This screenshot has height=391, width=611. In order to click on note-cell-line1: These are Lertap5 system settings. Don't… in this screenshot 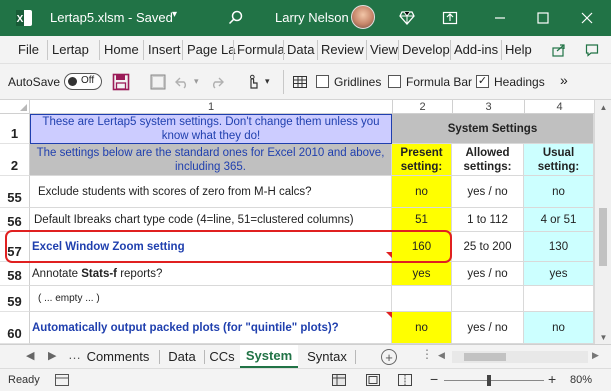, I will do `click(211, 129)`.